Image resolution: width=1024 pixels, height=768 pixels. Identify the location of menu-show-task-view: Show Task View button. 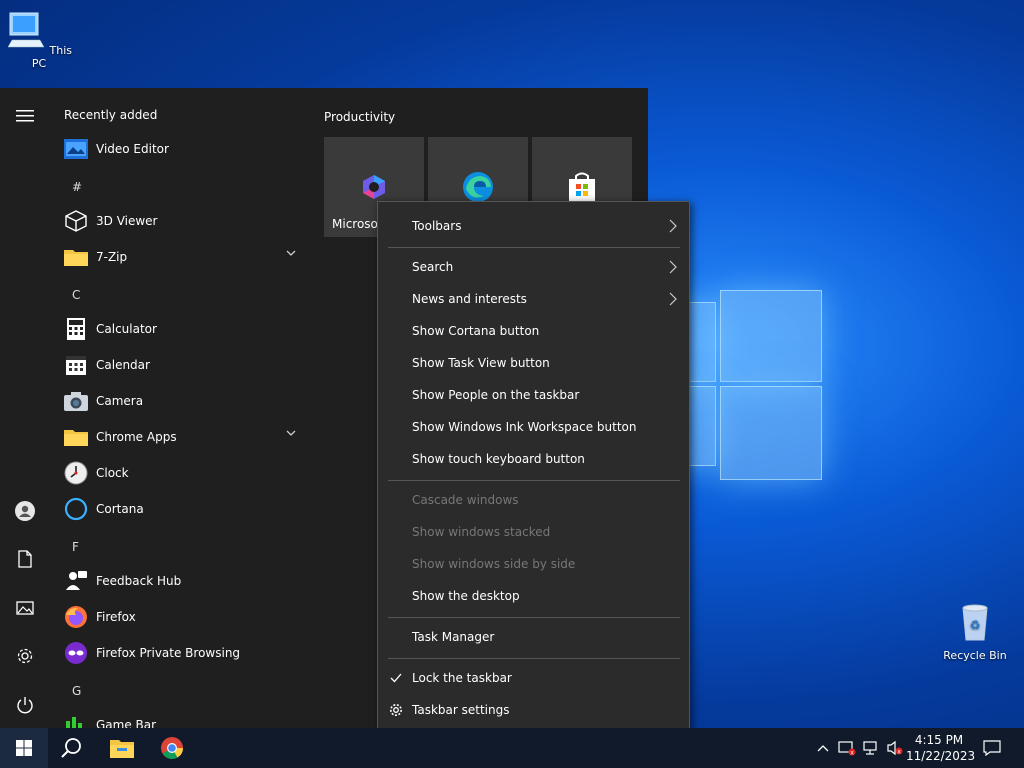
(533, 363).